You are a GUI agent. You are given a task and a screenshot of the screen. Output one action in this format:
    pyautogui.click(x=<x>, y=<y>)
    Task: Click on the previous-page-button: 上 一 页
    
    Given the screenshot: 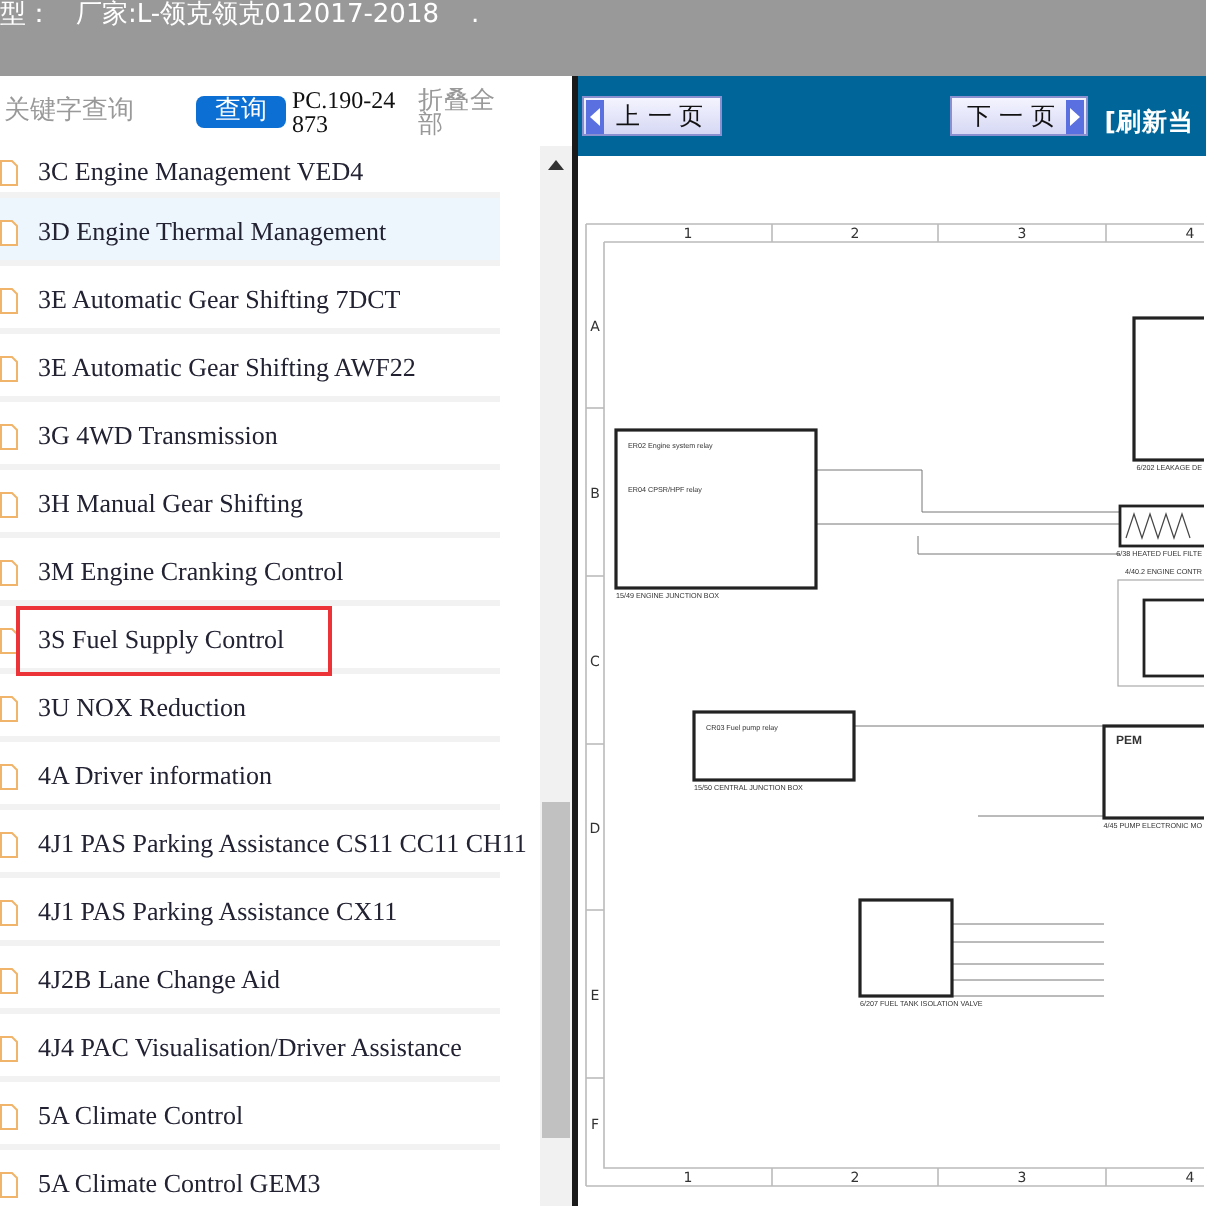 What is the action you would take?
    pyautogui.click(x=652, y=116)
    